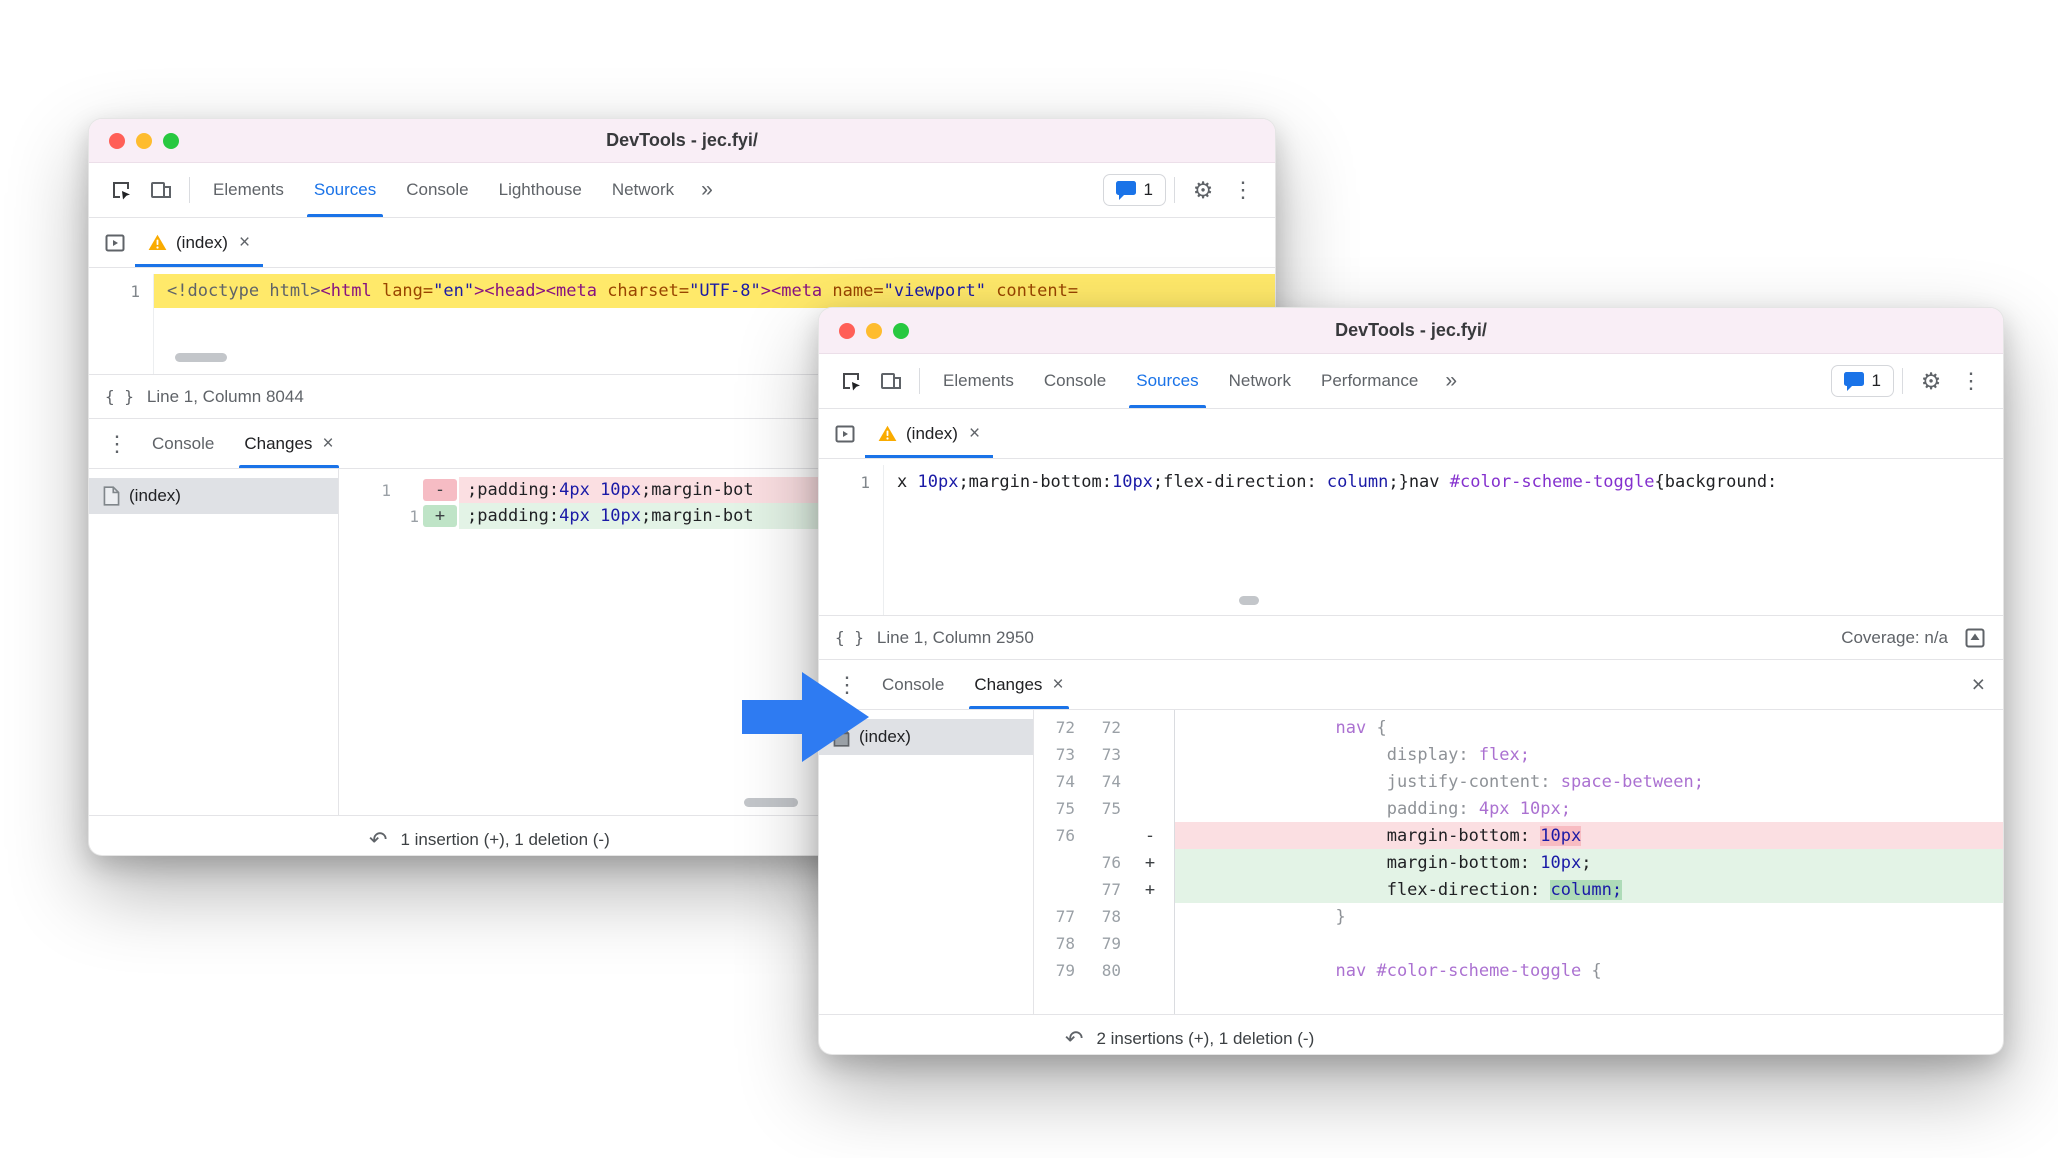 This screenshot has height=1158, width=2058. What do you see at coordinates (1411, 685) in the screenshot?
I see `drawer-tab-strip: ⋮ Console Changes × ×` at bounding box center [1411, 685].